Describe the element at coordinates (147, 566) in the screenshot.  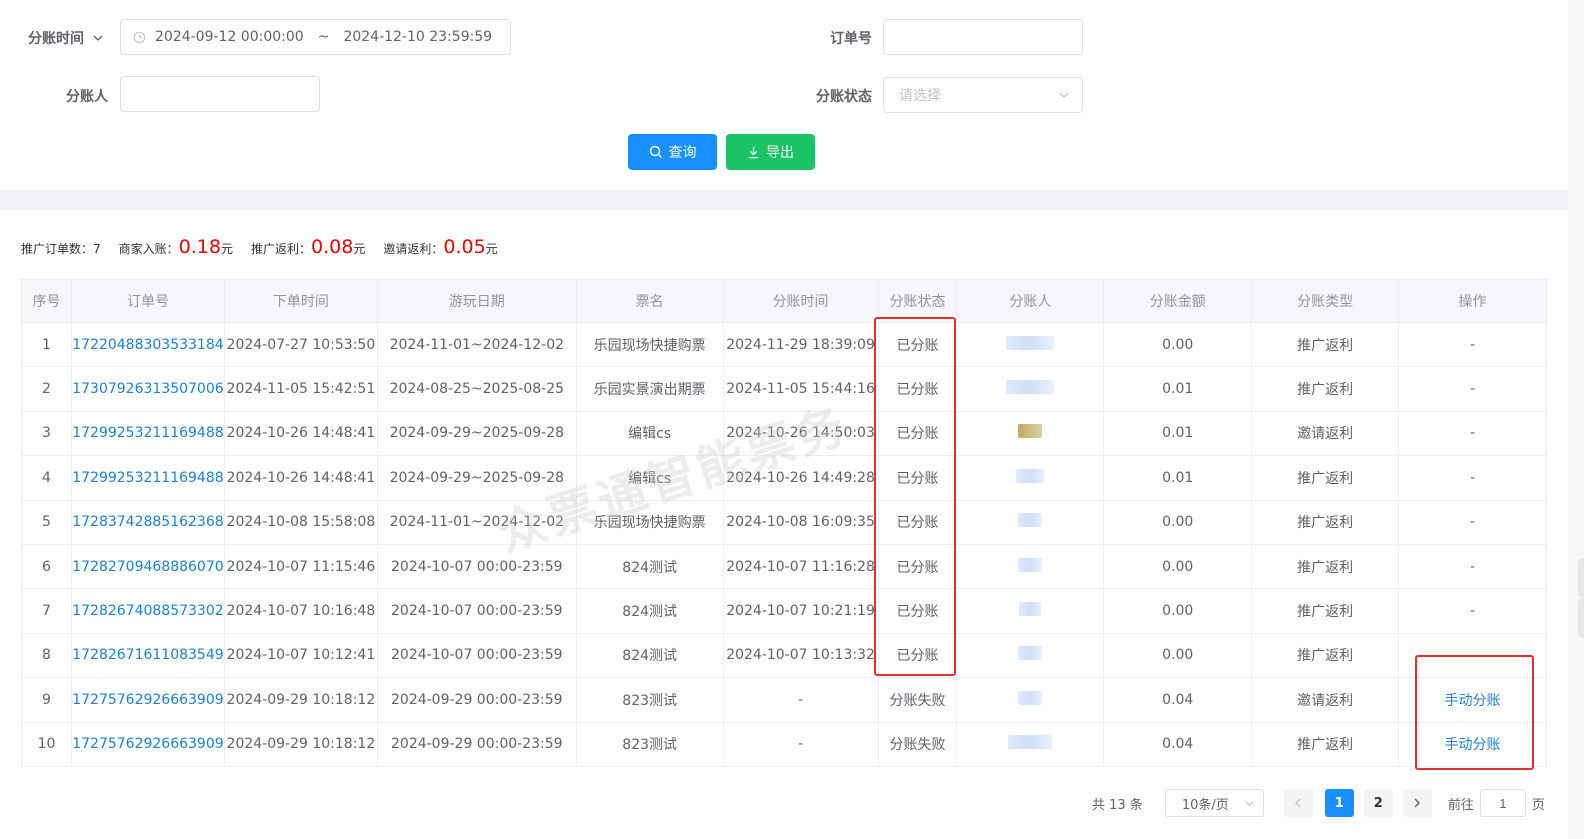
I see `order-link: 17282709468886070` at that location.